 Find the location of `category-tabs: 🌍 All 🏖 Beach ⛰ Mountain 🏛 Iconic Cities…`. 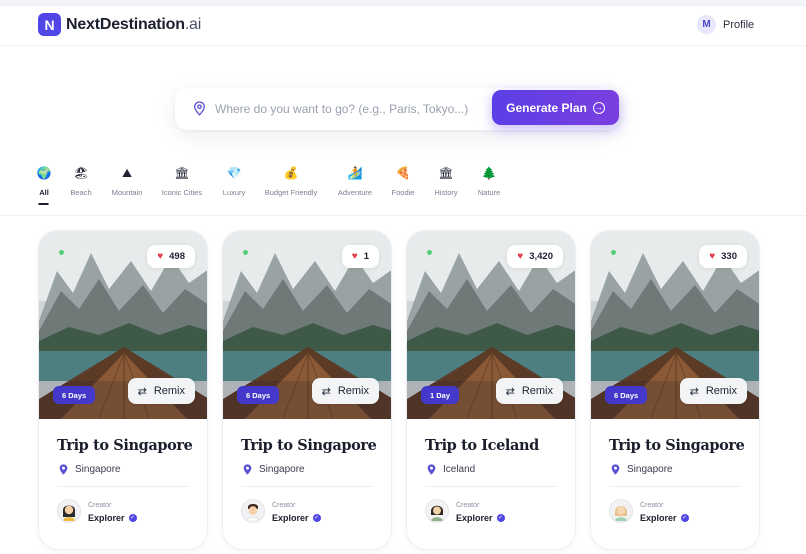

category-tabs: 🌍 All 🏖 Beach ⛰ Mountain 🏛 Iconic Cities… is located at coordinates (403, 187).